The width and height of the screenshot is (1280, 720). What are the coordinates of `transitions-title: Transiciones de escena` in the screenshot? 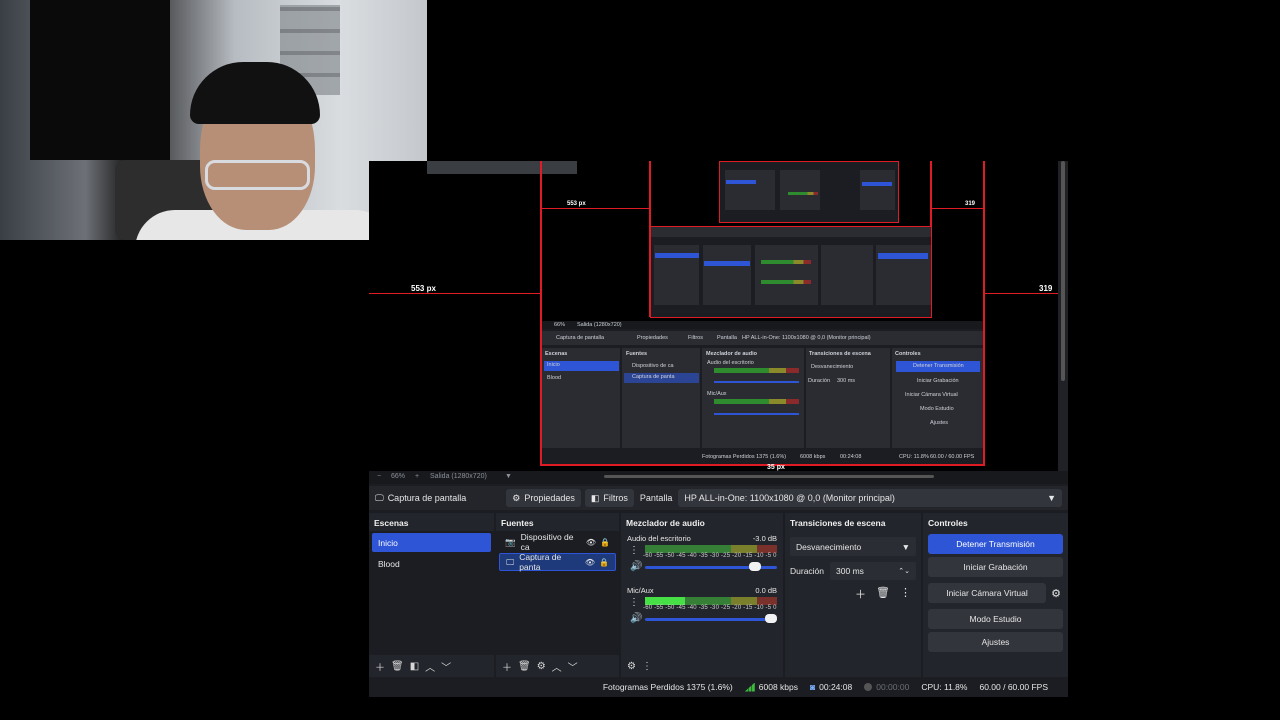 It's located at (838, 523).